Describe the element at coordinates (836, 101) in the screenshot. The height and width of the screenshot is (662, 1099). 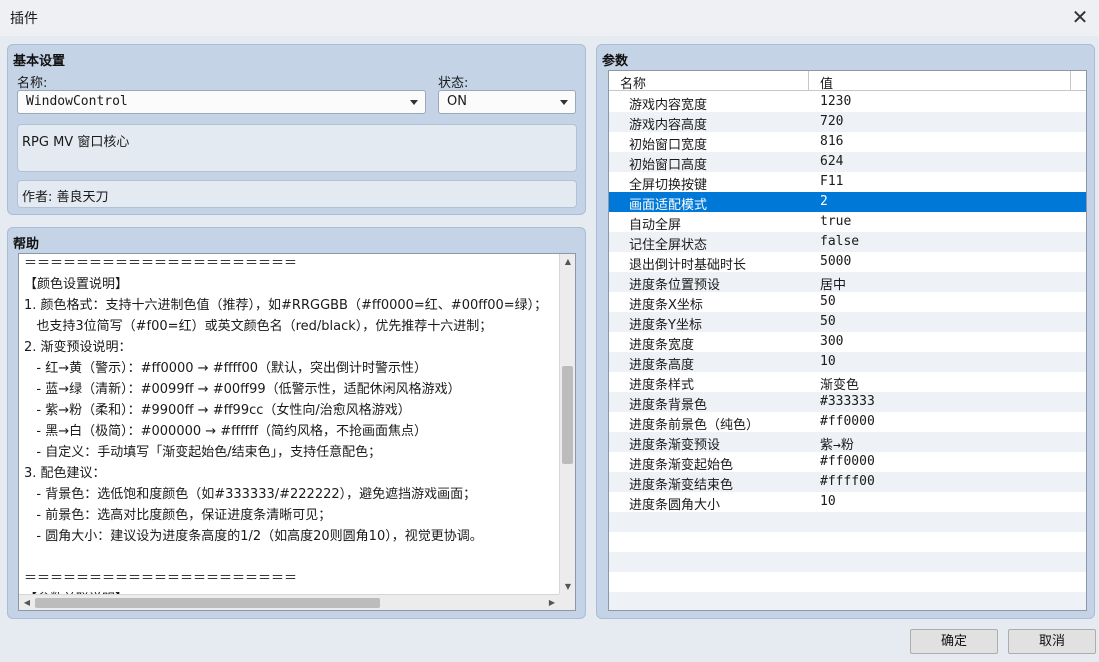
I see `param-value: 1230` at that location.